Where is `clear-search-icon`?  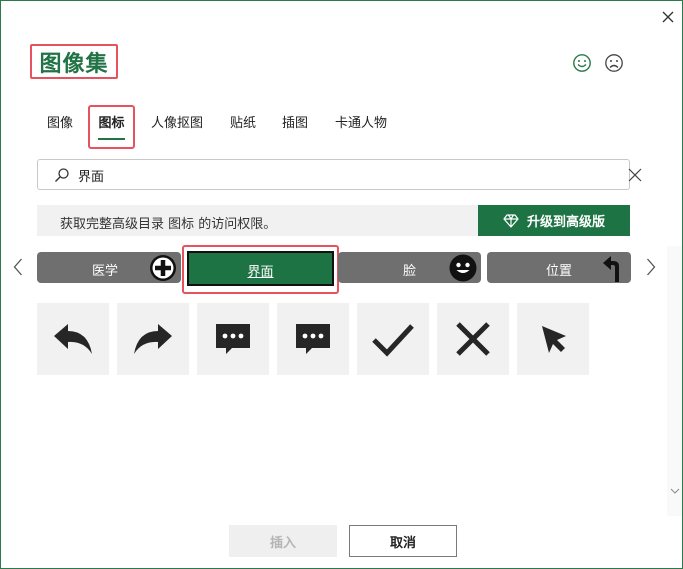
clear-search-icon is located at coordinates (635, 175).